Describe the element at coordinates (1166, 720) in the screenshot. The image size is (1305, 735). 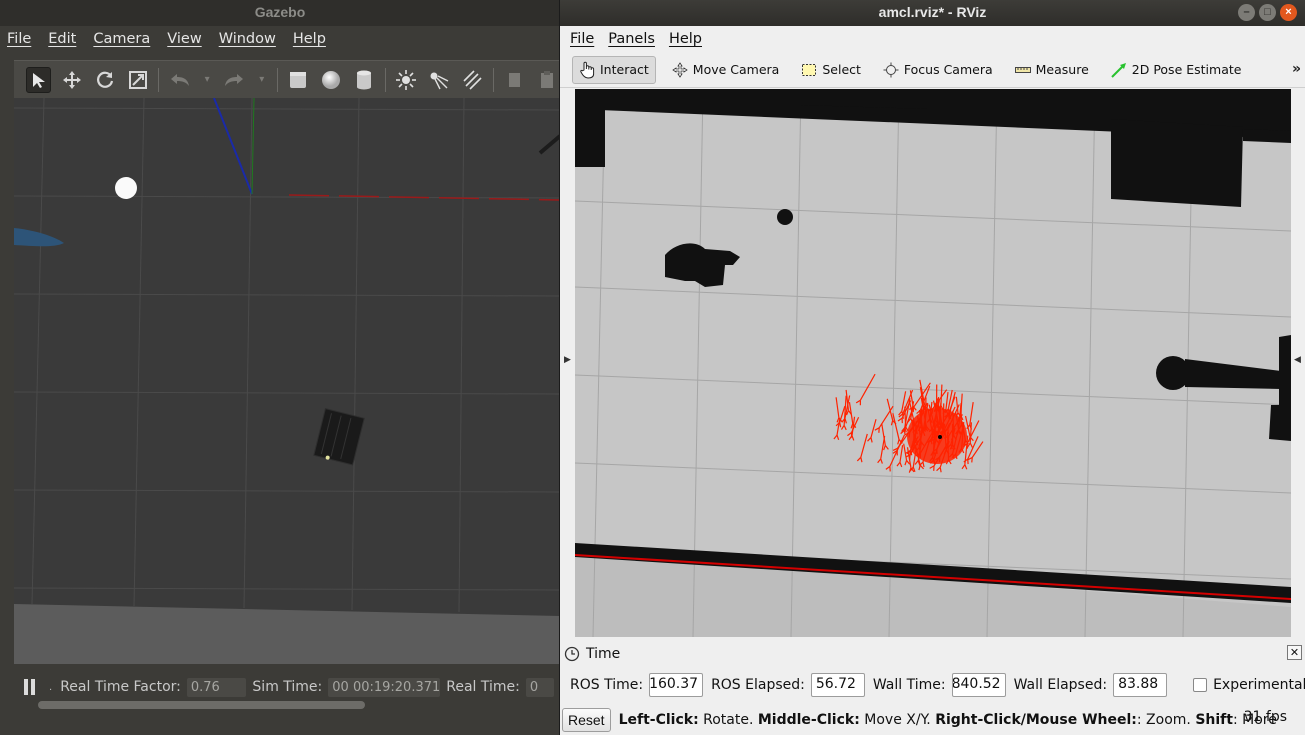
I see `right-click-hint-text: : Zoom.` at that location.